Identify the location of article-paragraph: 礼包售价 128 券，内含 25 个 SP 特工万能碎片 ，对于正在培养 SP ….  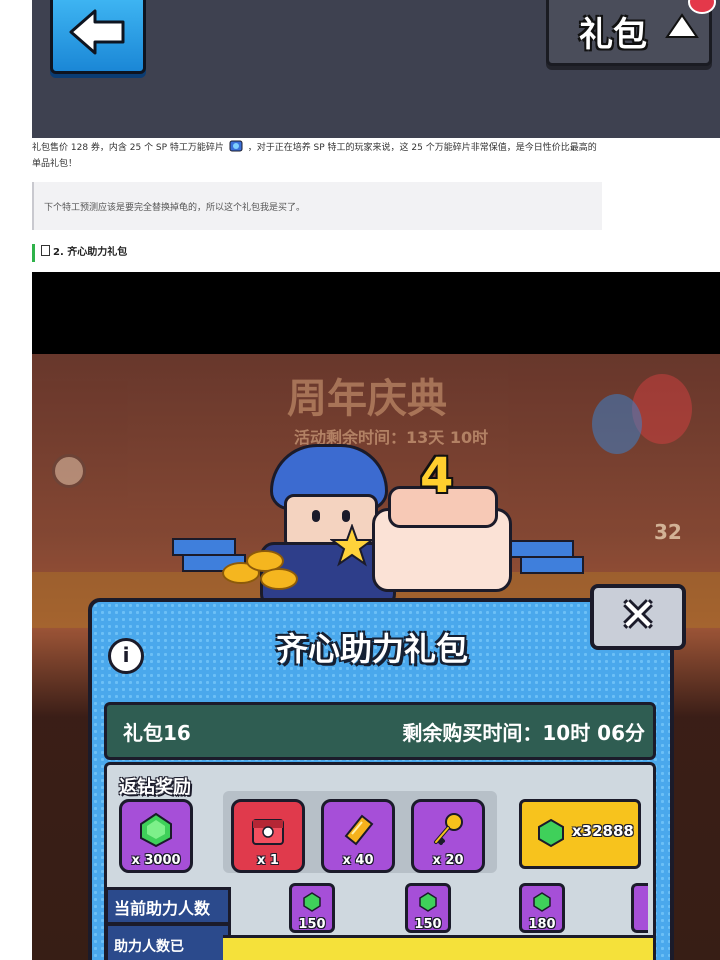
(318, 156).